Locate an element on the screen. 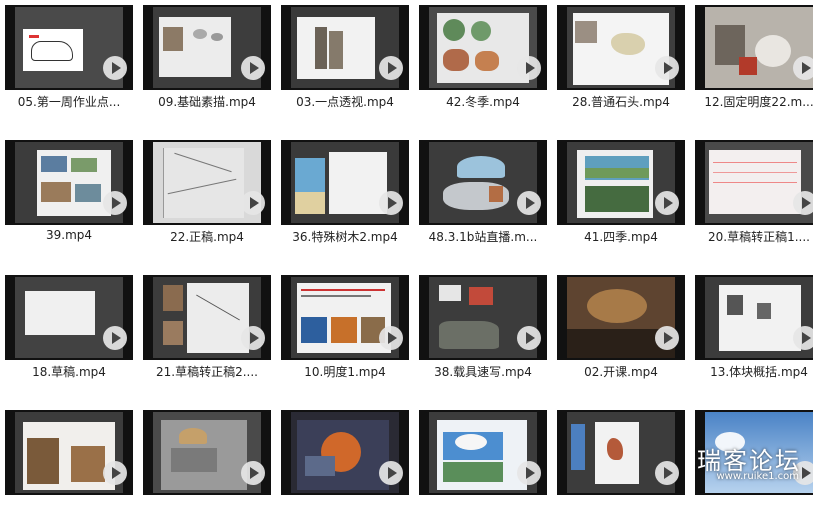 The image size is (813, 530). file-name: 02.开课.mp4 is located at coordinates (621, 372).